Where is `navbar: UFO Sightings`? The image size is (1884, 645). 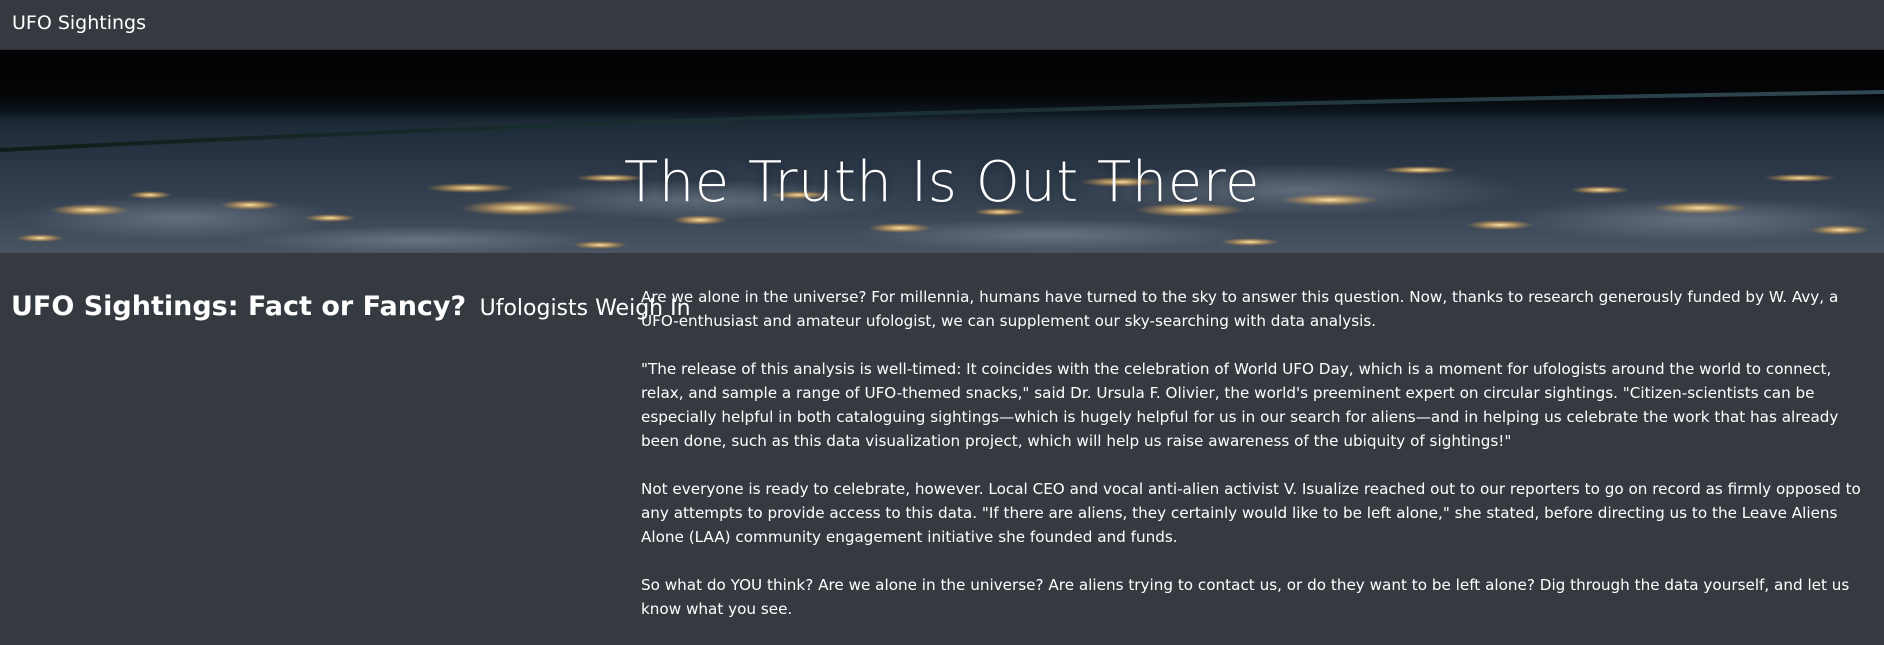 navbar: UFO Sightings is located at coordinates (942, 25).